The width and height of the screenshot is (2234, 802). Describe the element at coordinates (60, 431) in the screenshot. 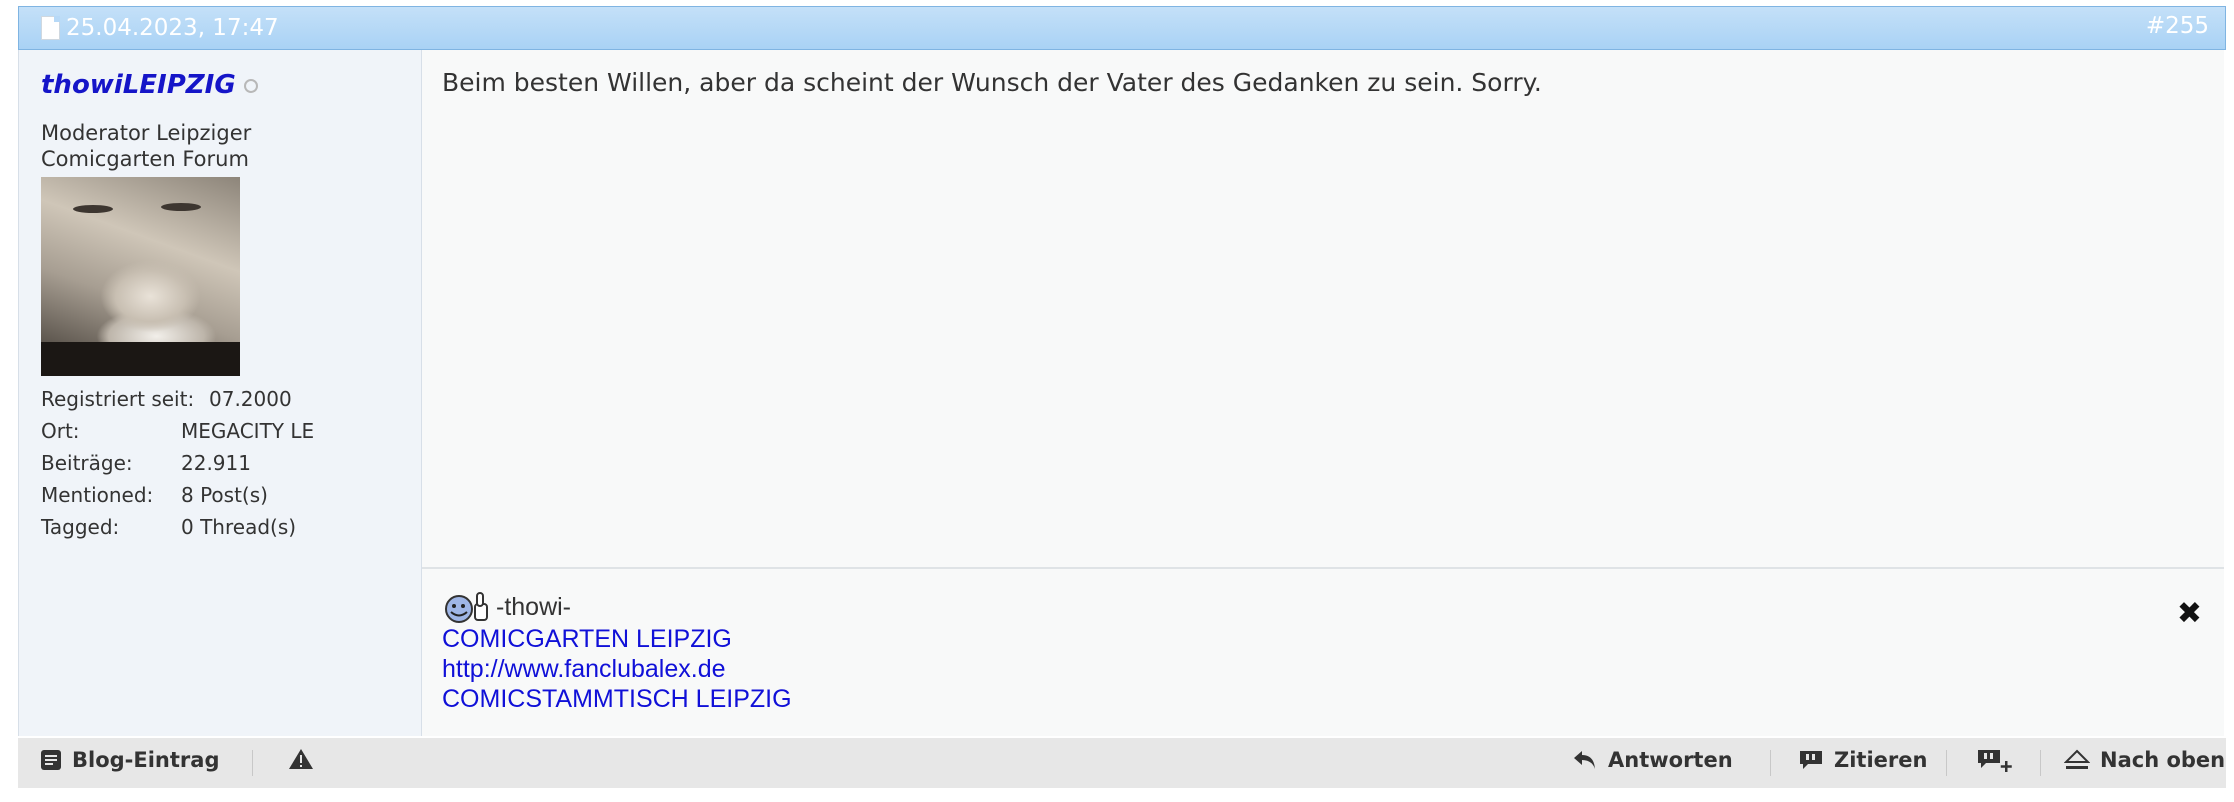

I see `stat-label: Ort:` at that location.